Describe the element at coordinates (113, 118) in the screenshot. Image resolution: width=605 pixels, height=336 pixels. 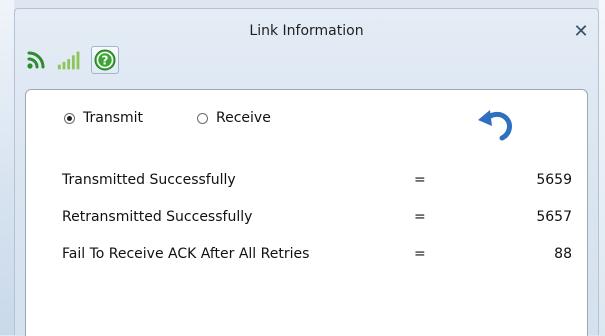
I see `transmit-label: Transmit` at that location.